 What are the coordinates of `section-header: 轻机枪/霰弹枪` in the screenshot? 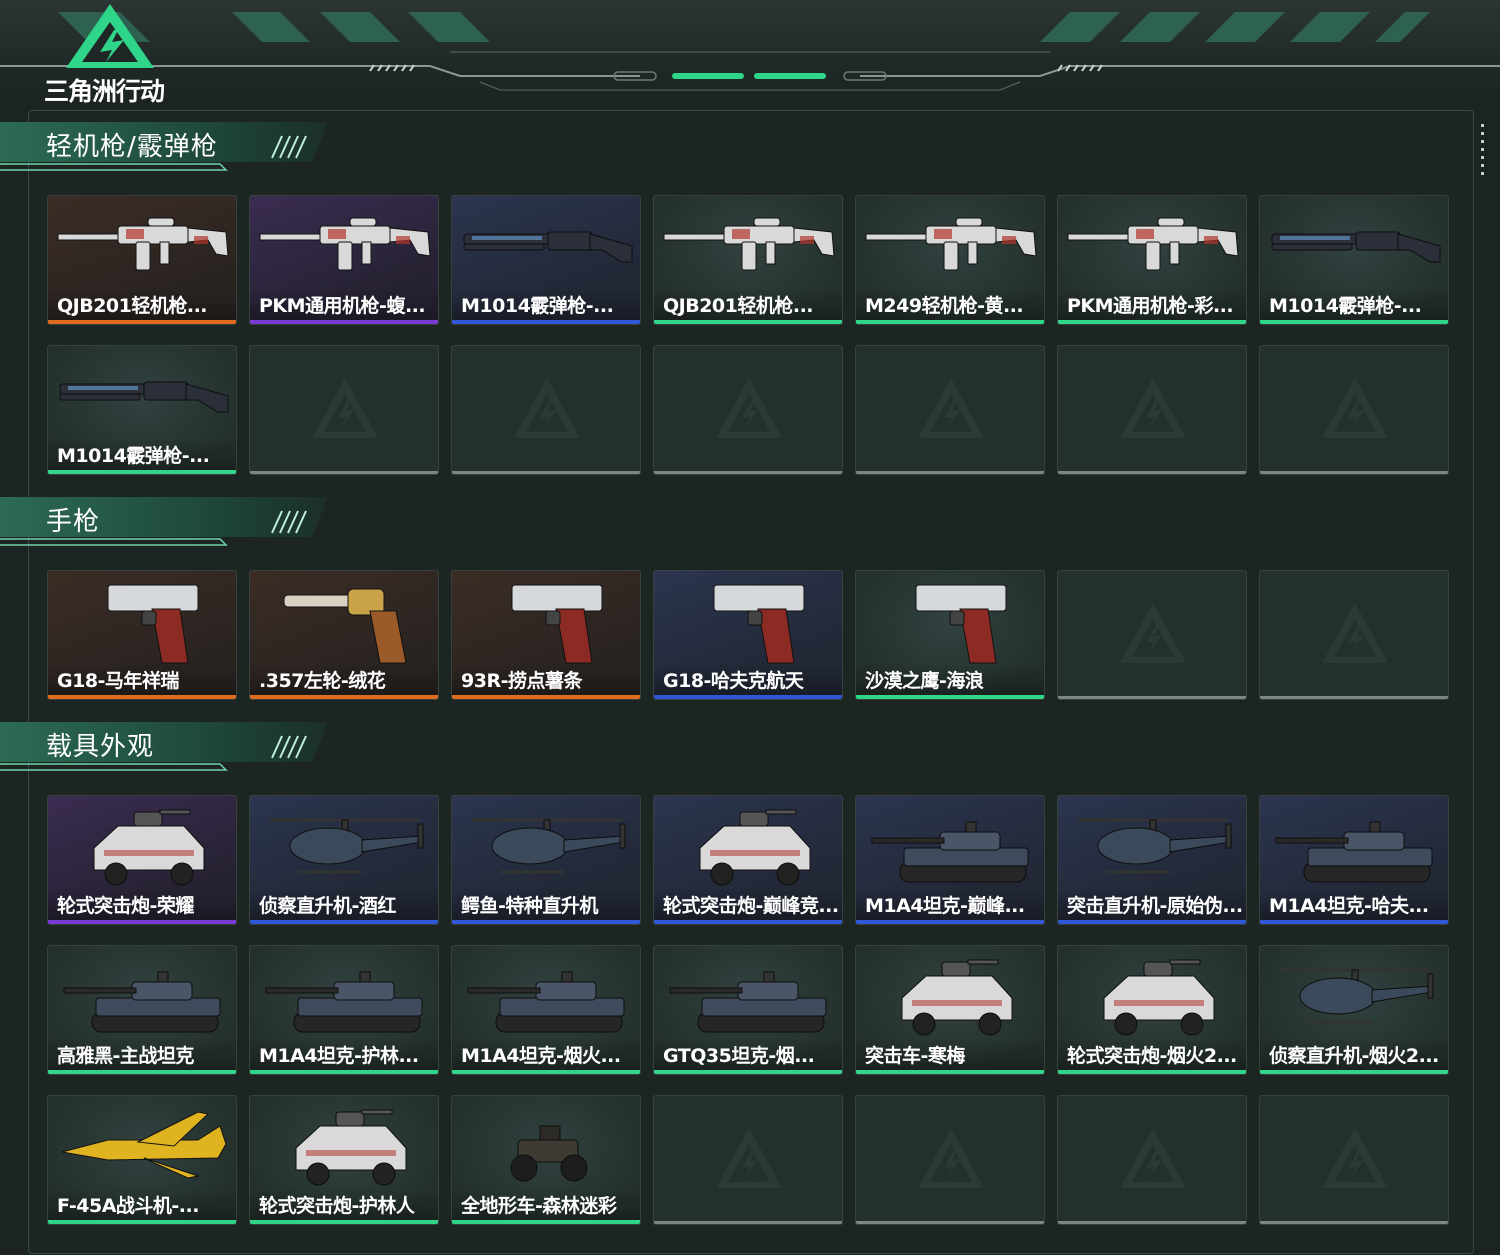 It's located at (170, 146).